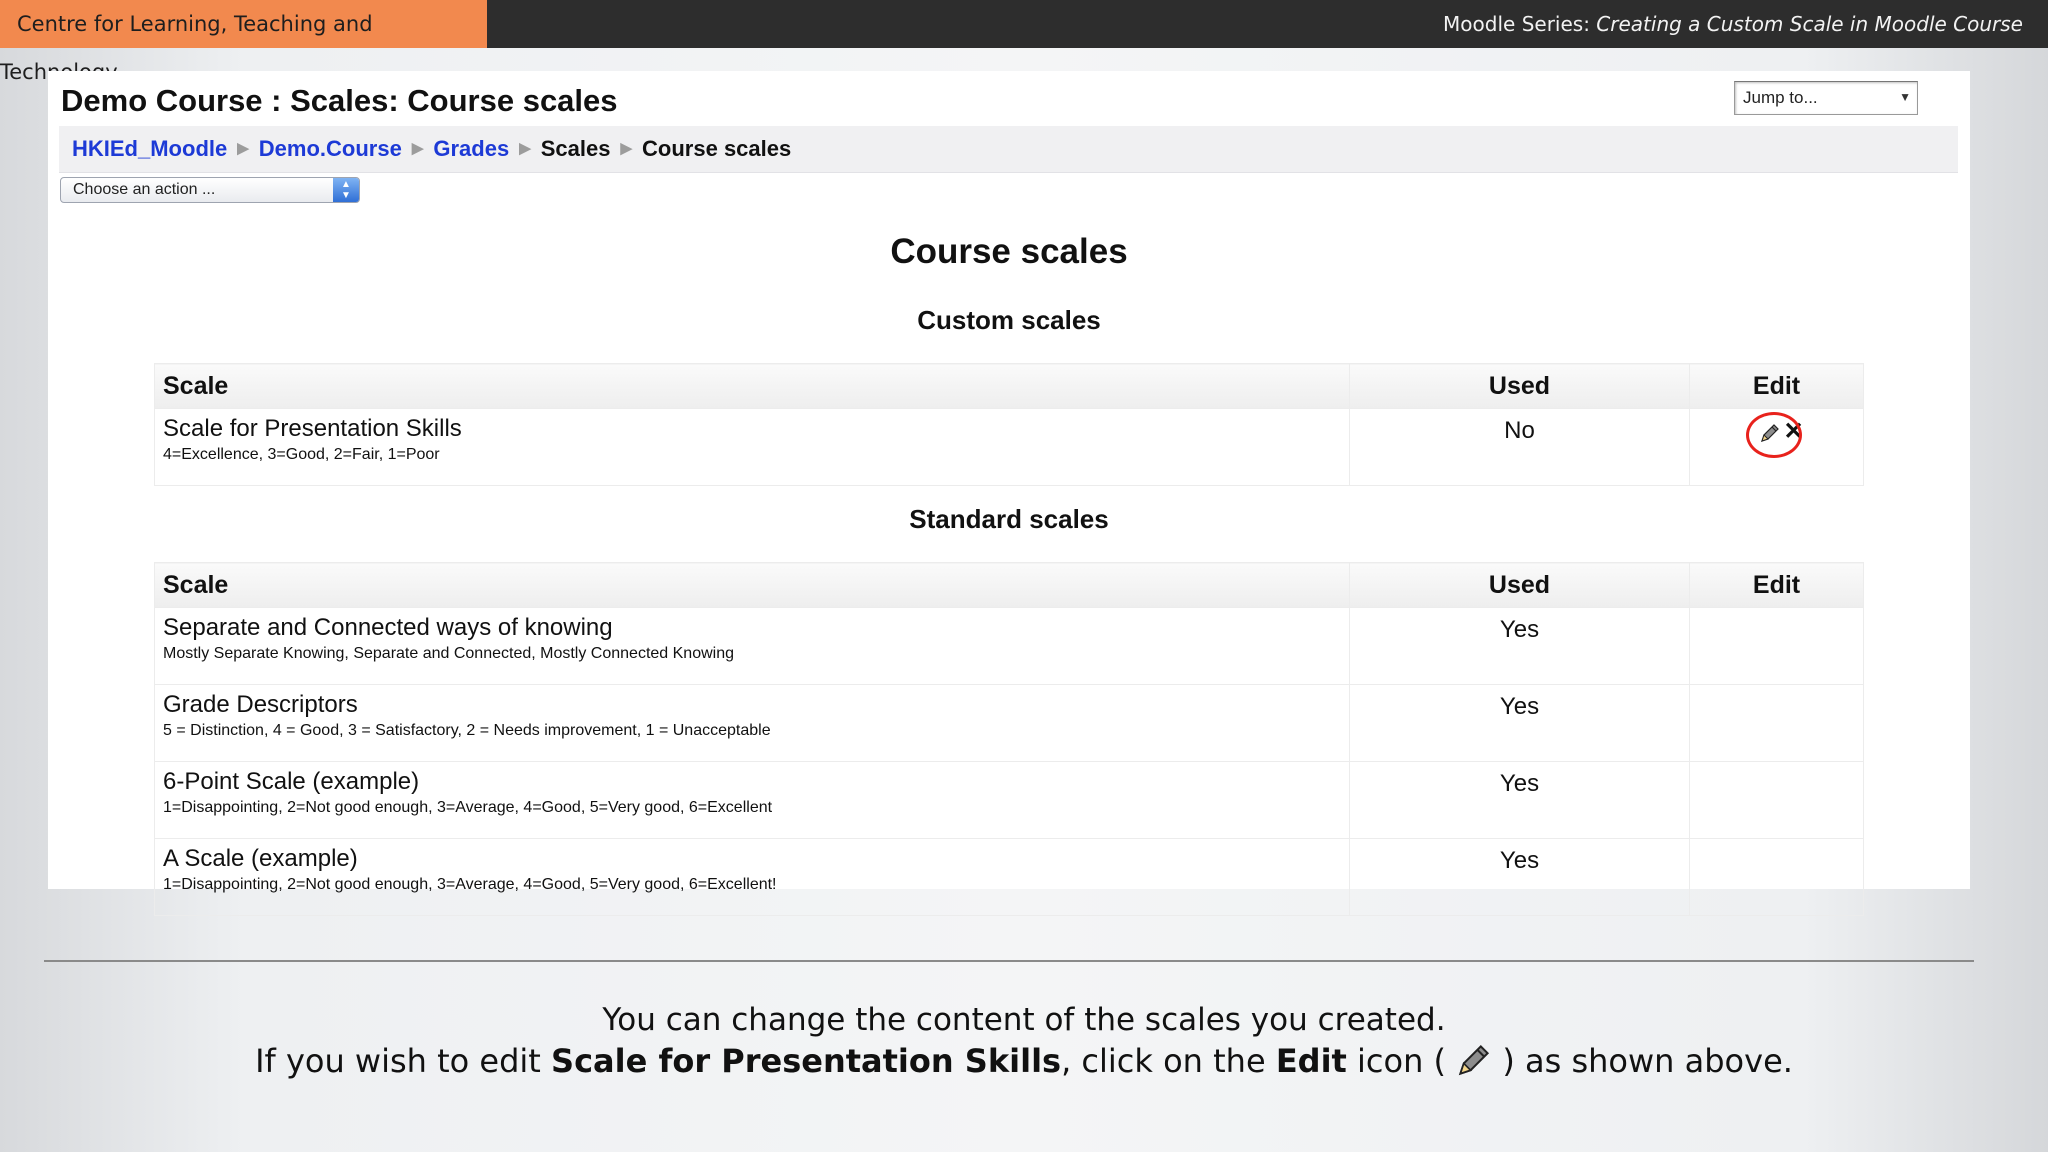 The width and height of the screenshot is (2048, 1152). I want to click on edit-actions: ✕, so click(1777, 435).